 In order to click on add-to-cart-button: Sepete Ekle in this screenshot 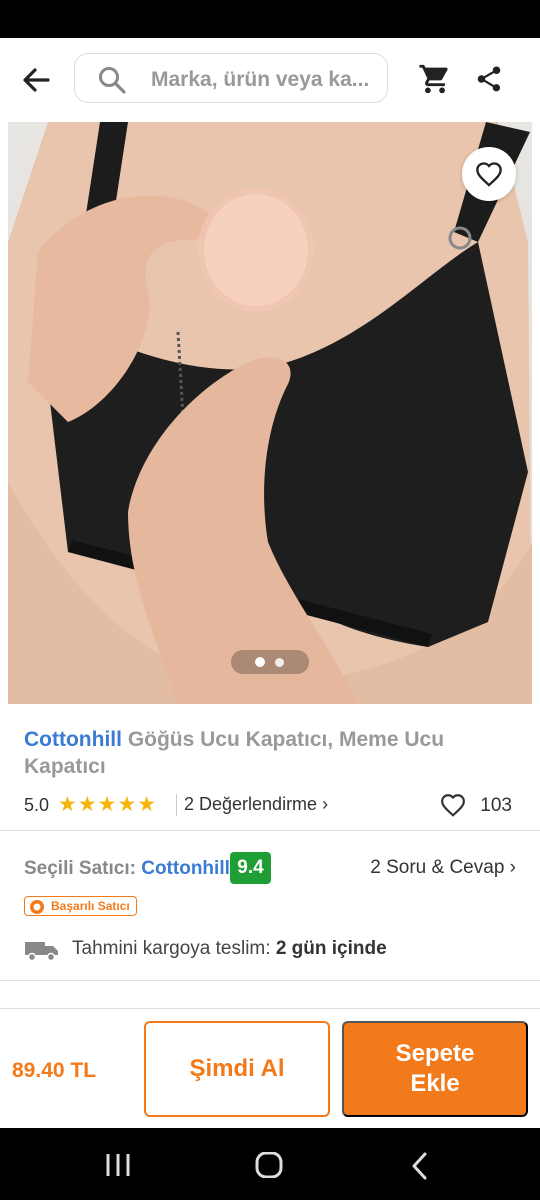, I will do `click(435, 1069)`.